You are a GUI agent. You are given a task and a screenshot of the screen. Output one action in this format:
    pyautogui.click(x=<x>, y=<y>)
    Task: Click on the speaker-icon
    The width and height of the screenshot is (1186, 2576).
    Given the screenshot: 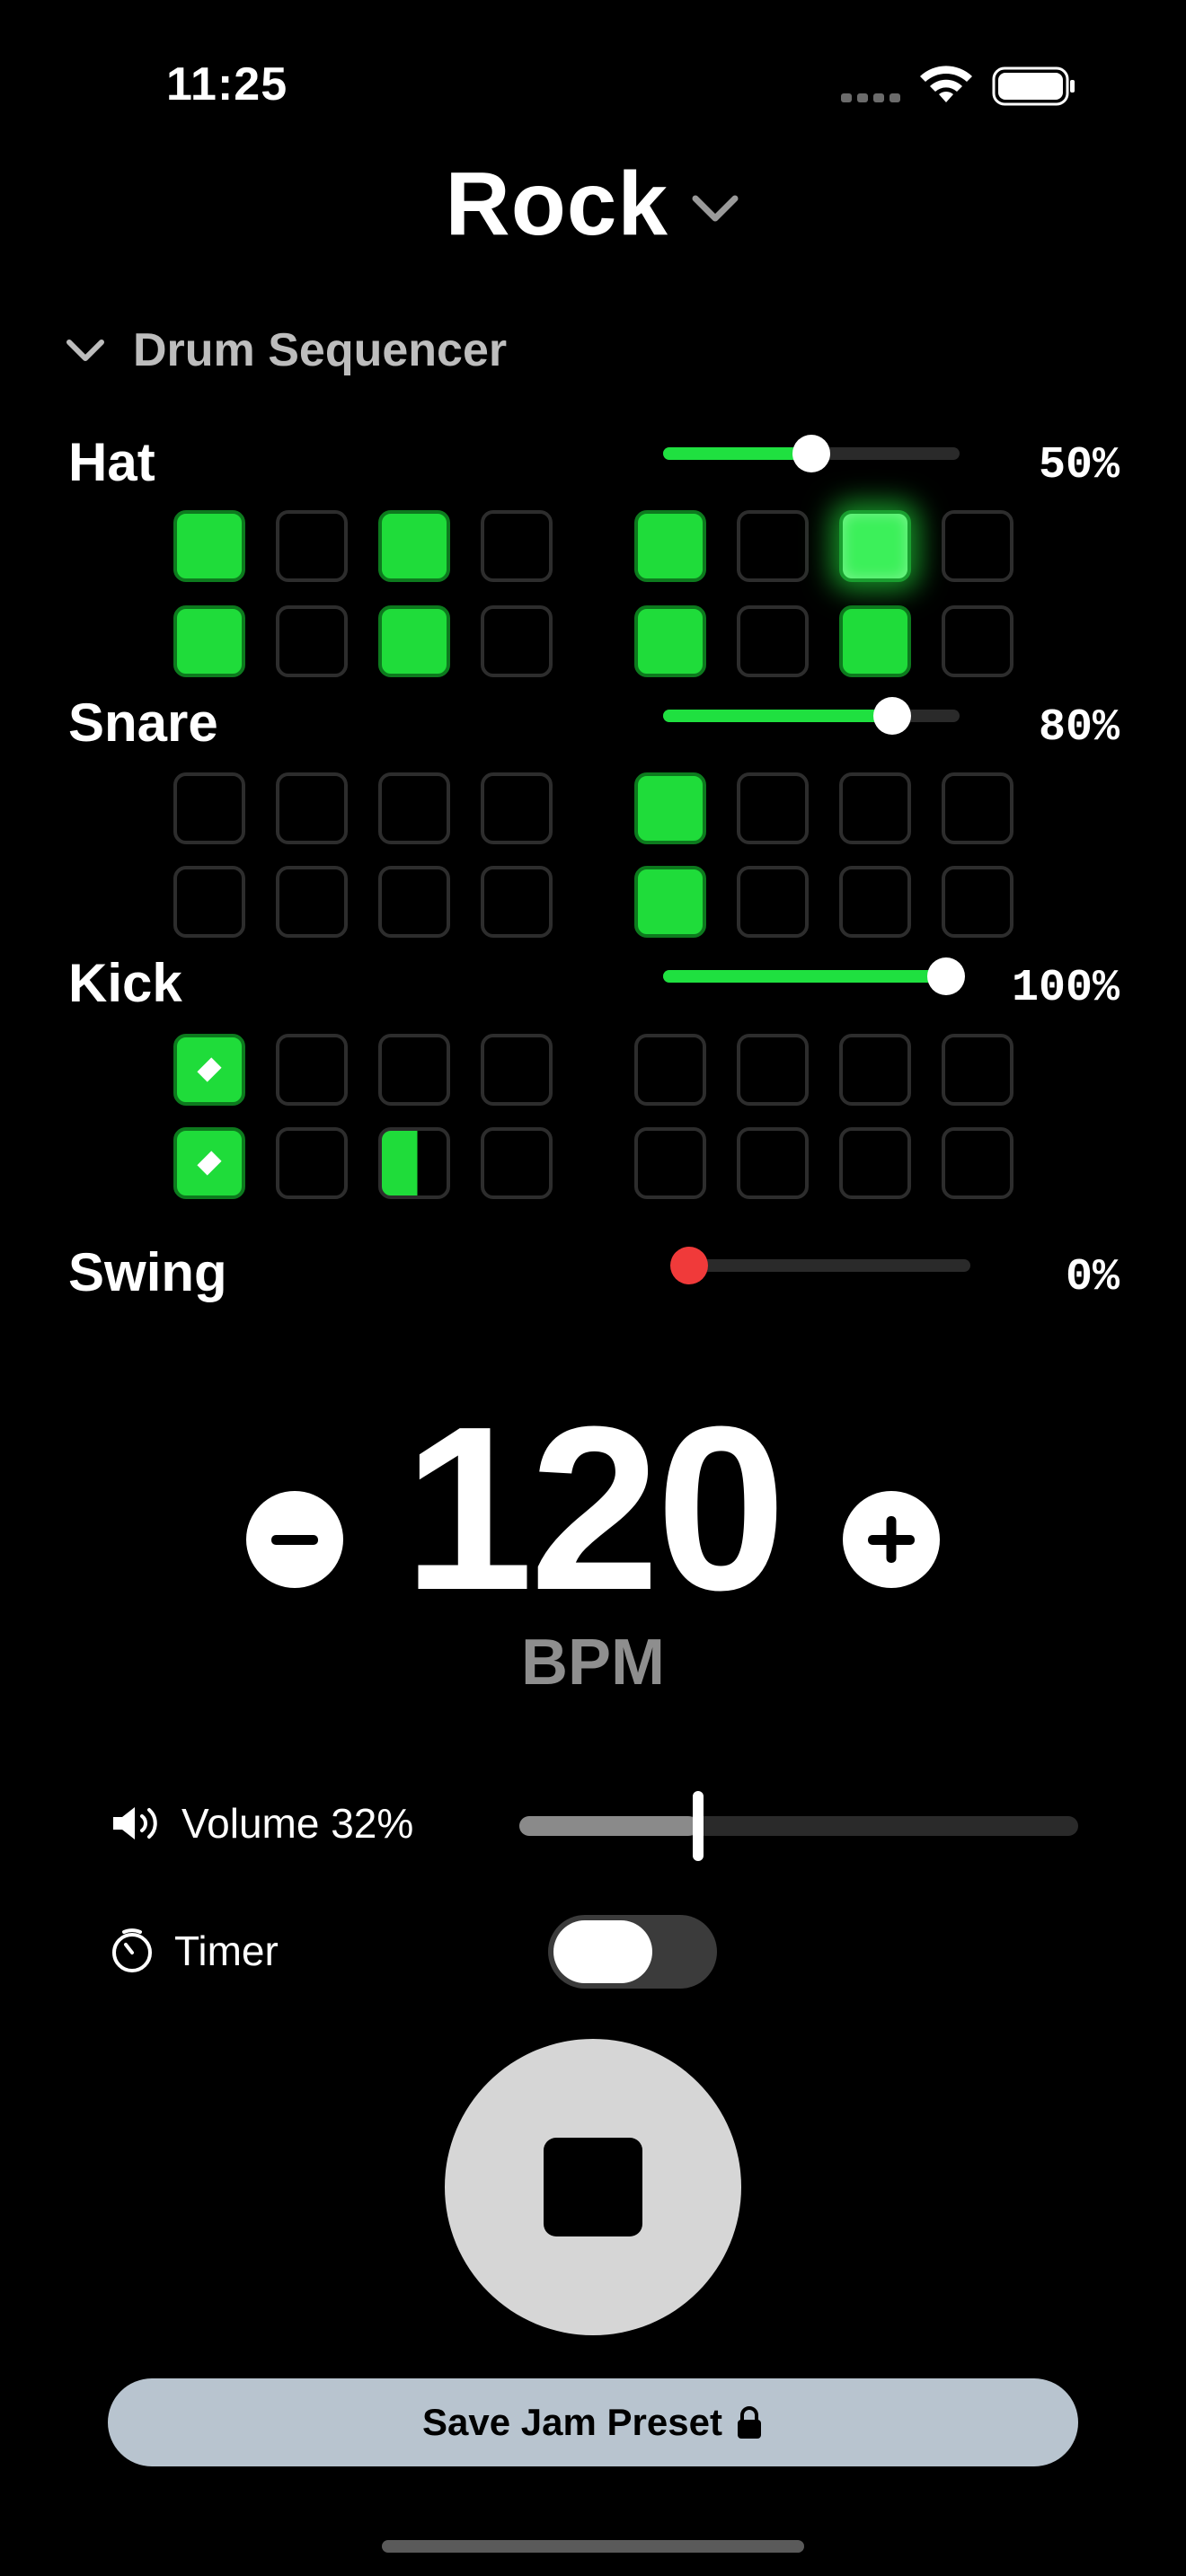 What is the action you would take?
    pyautogui.click(x=135, y=1823)
    